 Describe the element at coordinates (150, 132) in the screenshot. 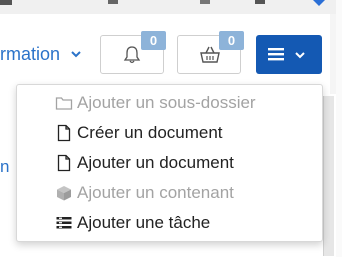

I see `menu-item-label: Créer un document` at that location.